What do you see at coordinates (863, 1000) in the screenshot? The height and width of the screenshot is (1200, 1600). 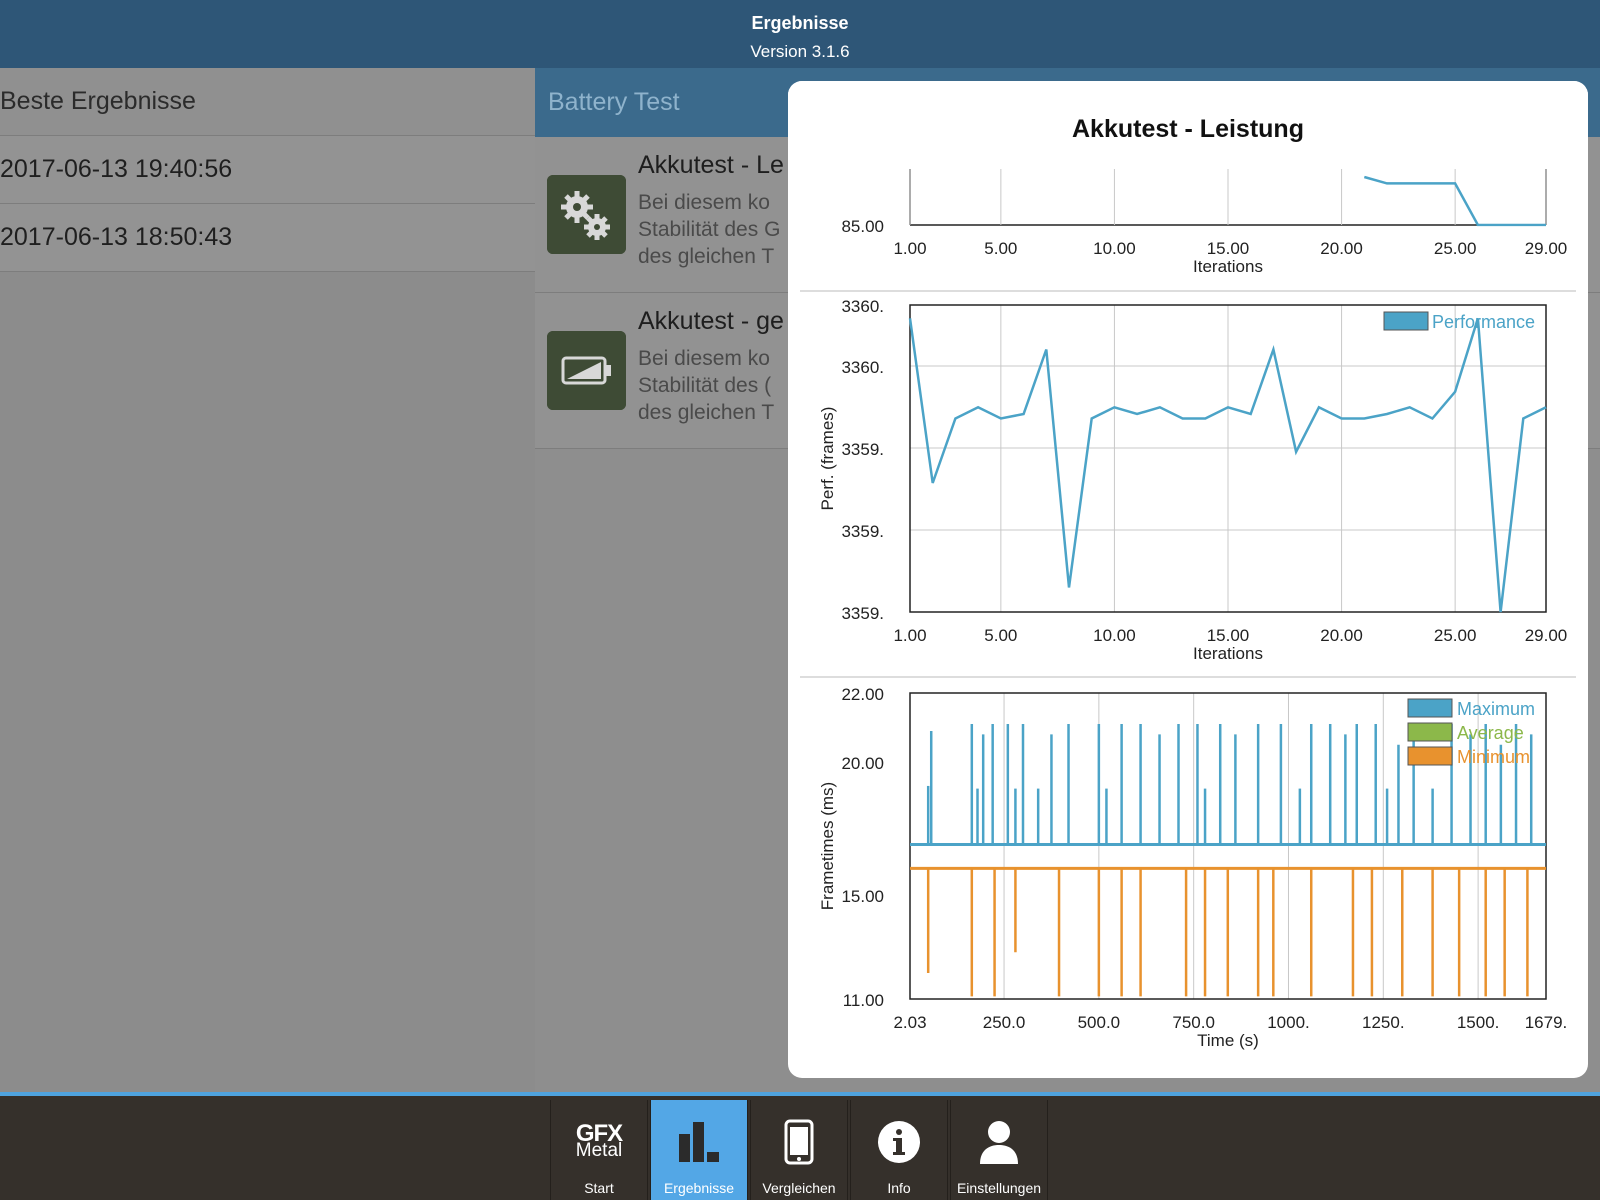 I see `y-tick-label: 11.00` at bounding box center [863, 1000].